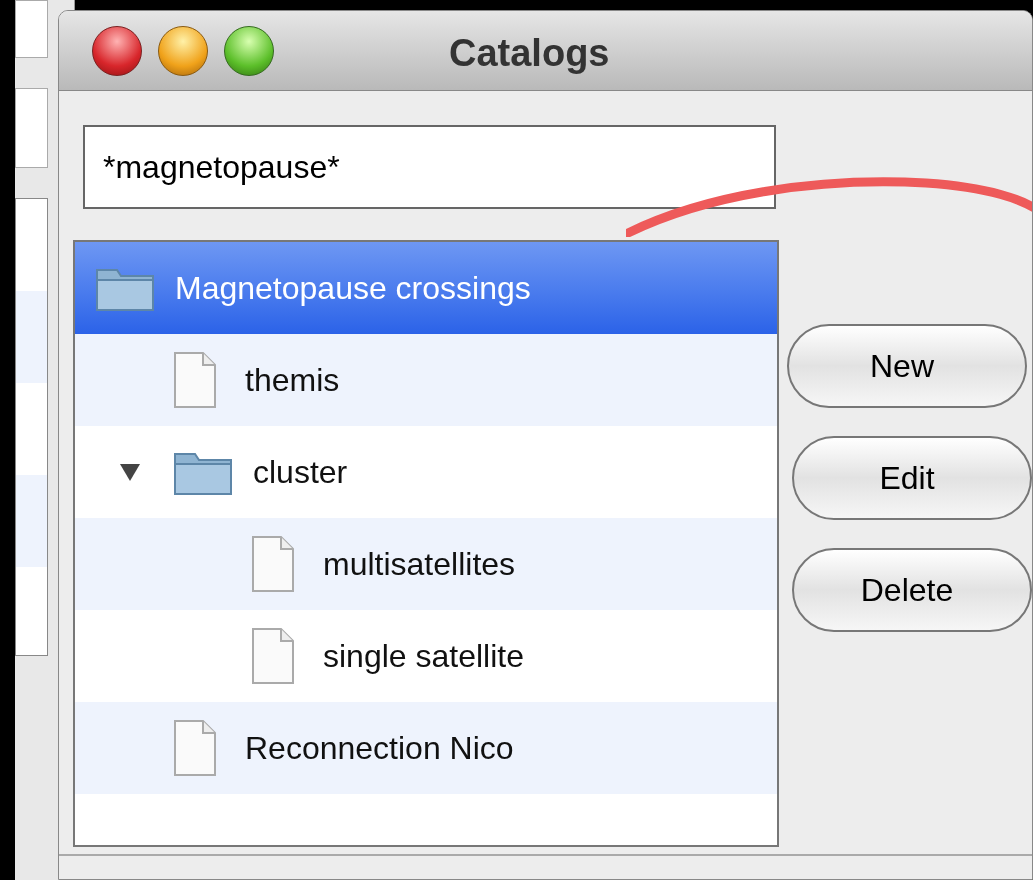  What do you see at coordinates (130, 472) in the screenshot?
I see `disclosure-triangle-icon` at bounding box center [130, 472].